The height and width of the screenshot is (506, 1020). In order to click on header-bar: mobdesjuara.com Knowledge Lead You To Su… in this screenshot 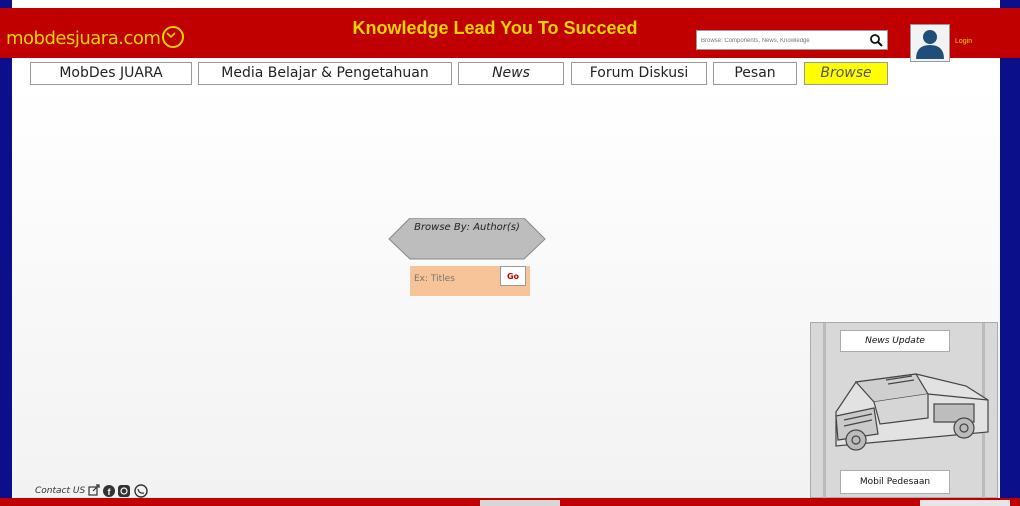, I will do `click(510, 35)`.